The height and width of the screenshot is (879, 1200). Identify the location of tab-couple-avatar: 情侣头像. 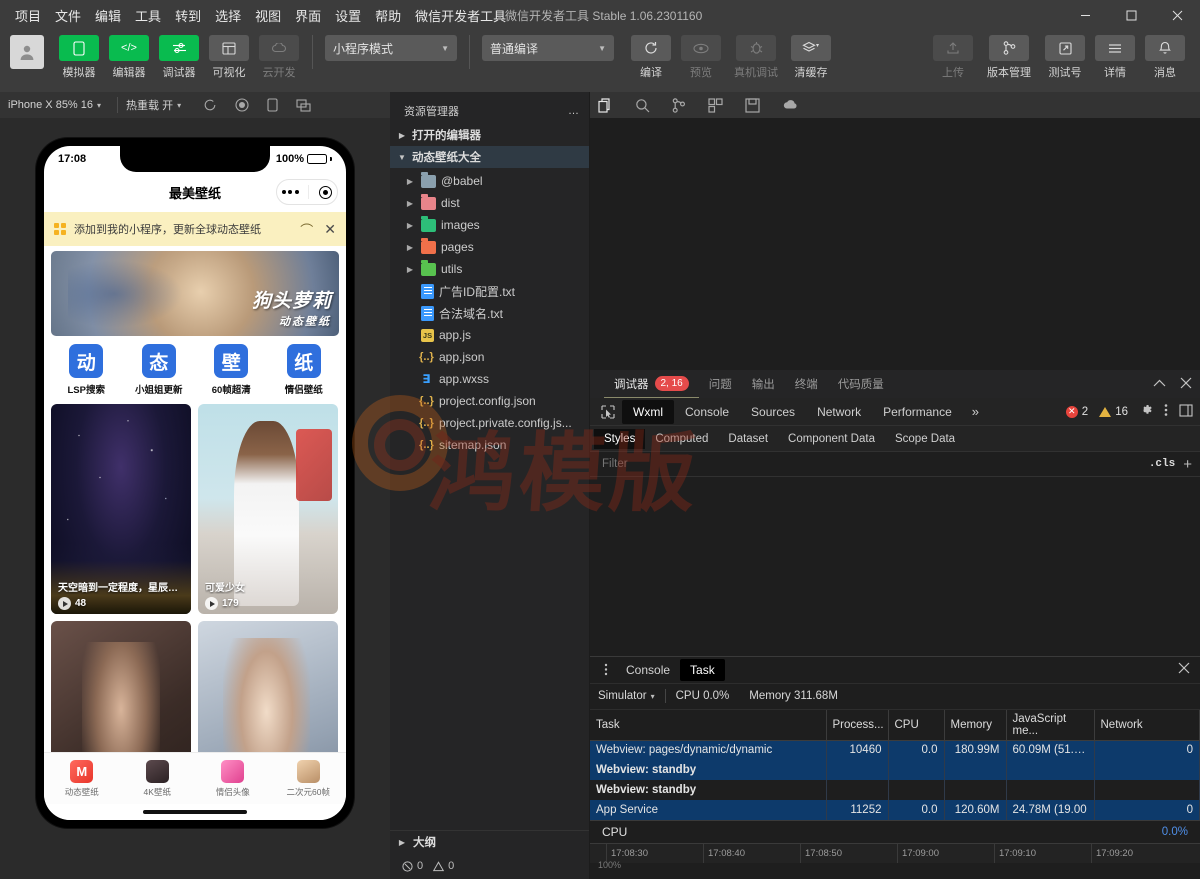
(233, 778).